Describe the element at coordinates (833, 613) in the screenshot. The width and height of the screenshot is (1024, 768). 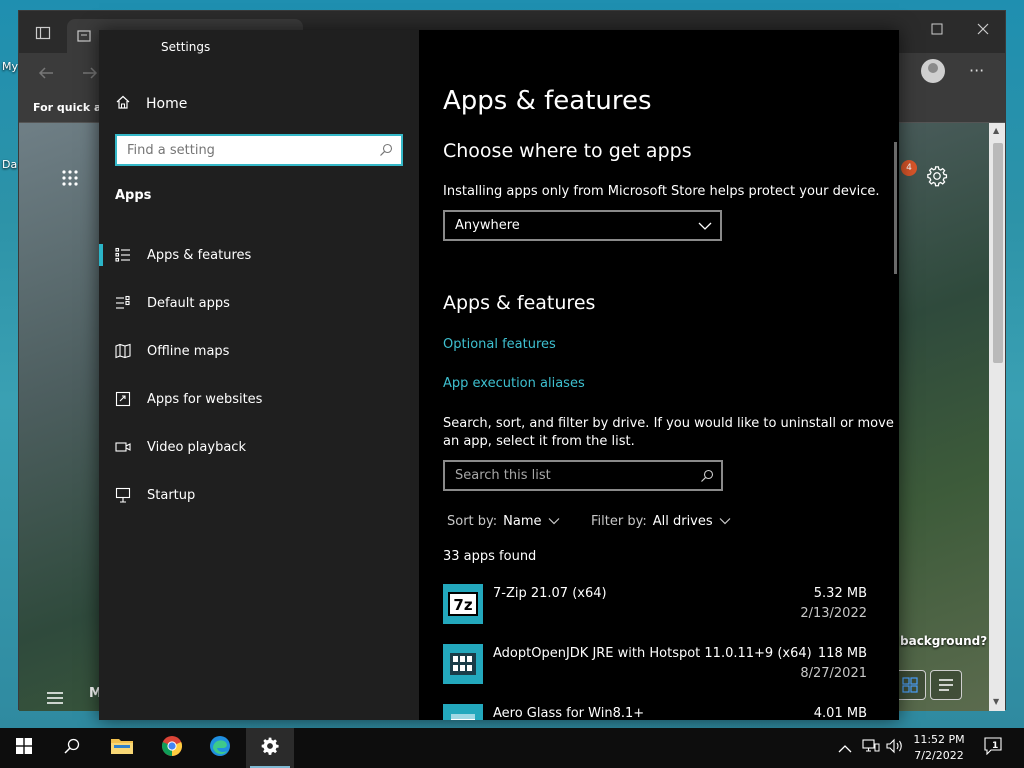
I see `app-date: 2/13/2022` at that location.